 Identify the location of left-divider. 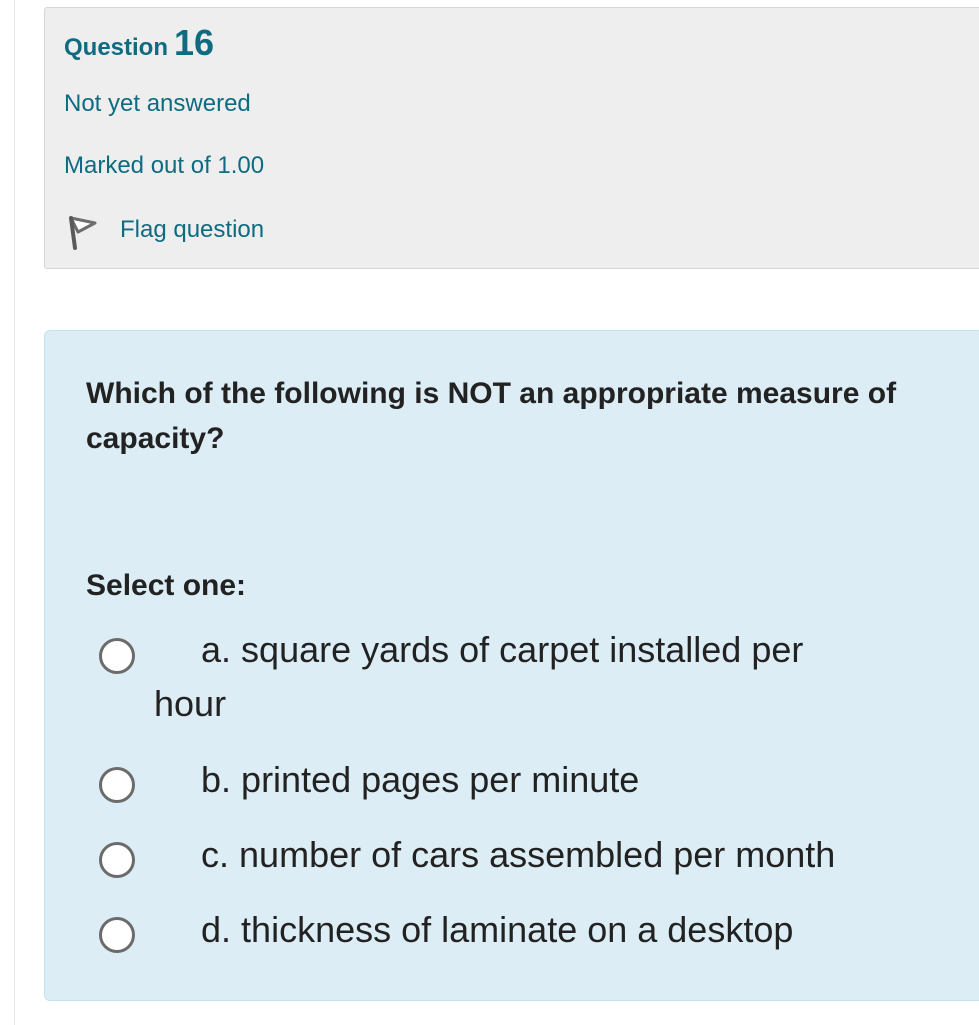
(14, 512).